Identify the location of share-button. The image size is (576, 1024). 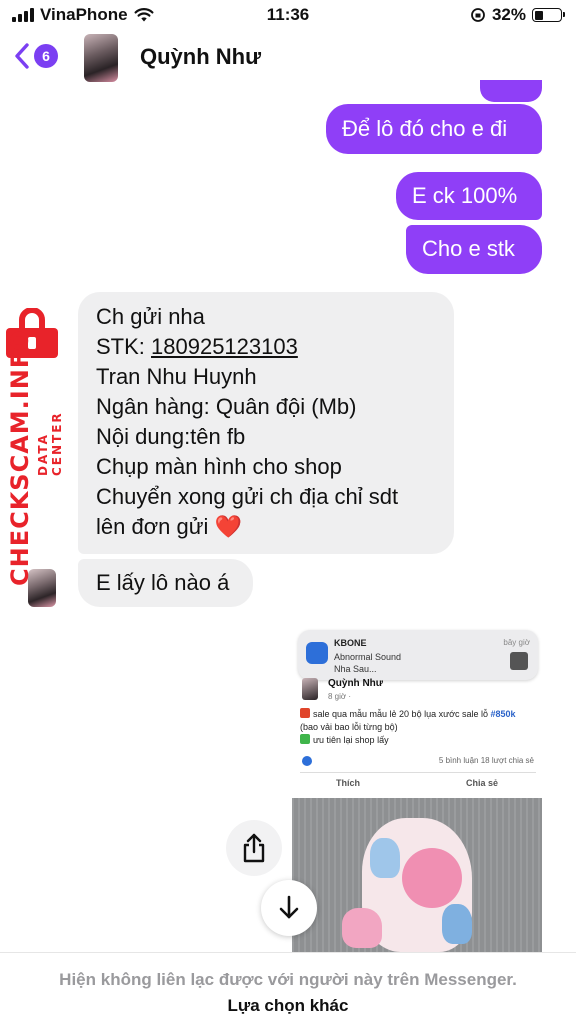
(254, 848).